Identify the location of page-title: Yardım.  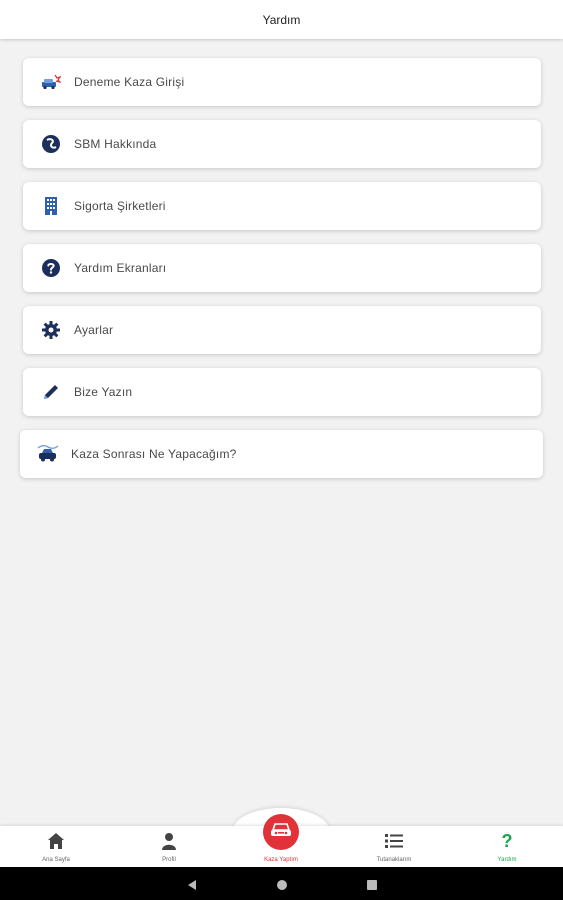
(281, 19).